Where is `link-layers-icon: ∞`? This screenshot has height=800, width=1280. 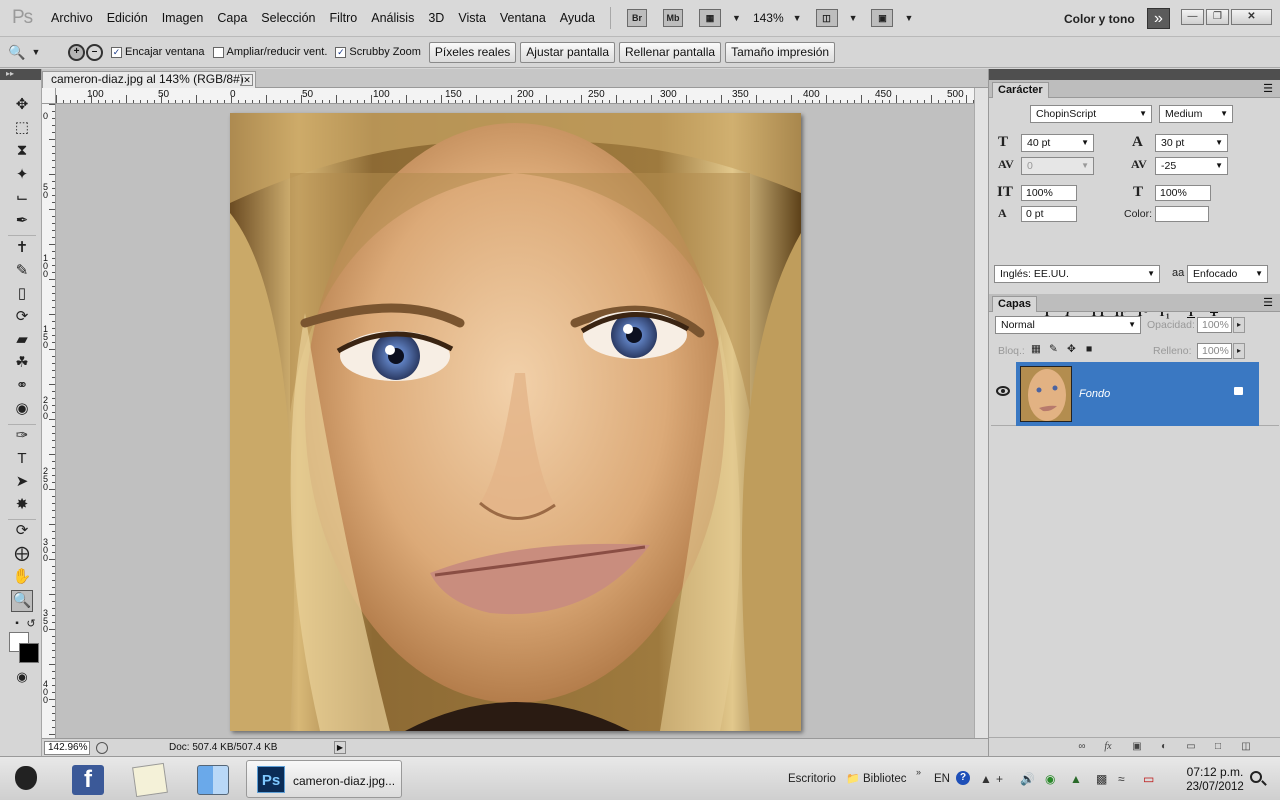
link-layers-icon: ∞ is located at coordinates (1082, 747).